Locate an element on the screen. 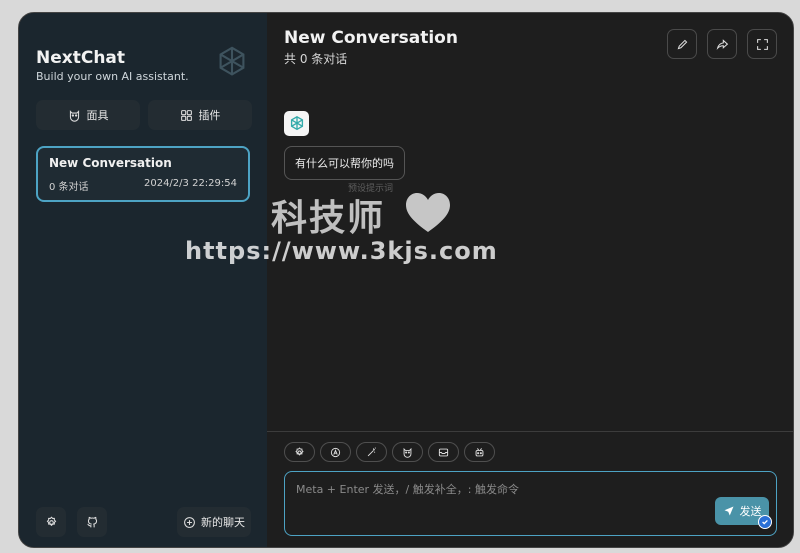 The image size is (800, 553). model-tool is located at coordinates (479, 452).